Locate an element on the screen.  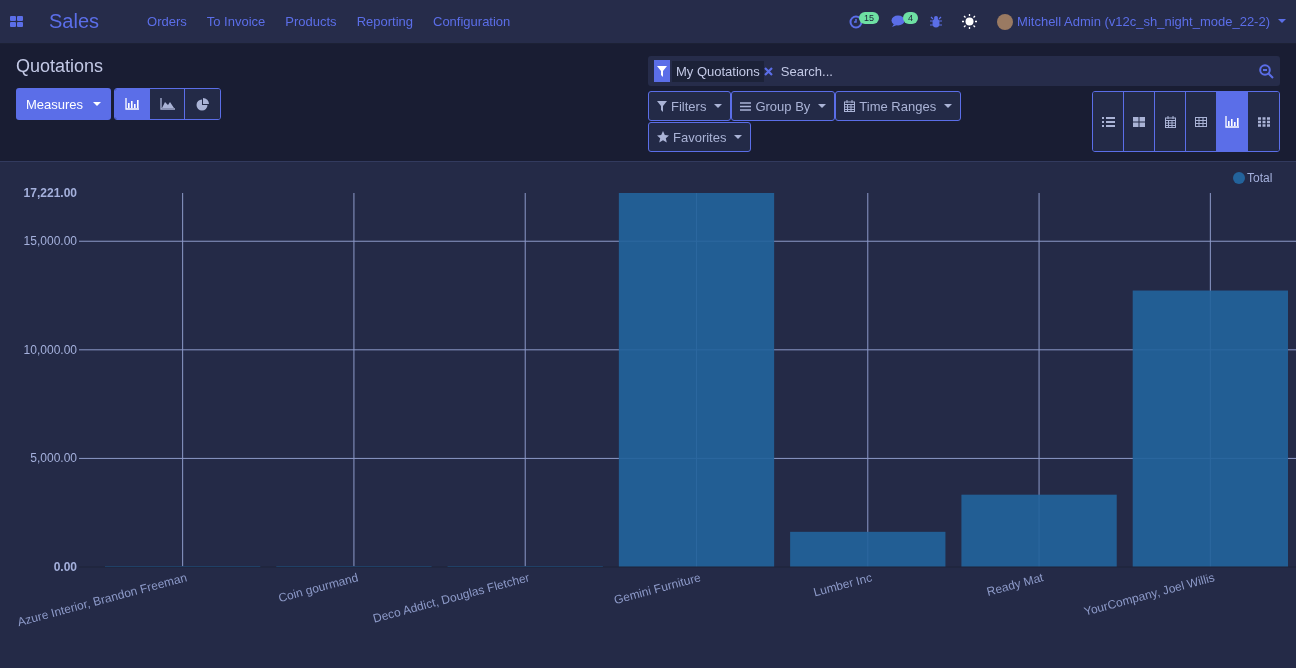
page-title: Quotations is located at coordinates (60, 66).